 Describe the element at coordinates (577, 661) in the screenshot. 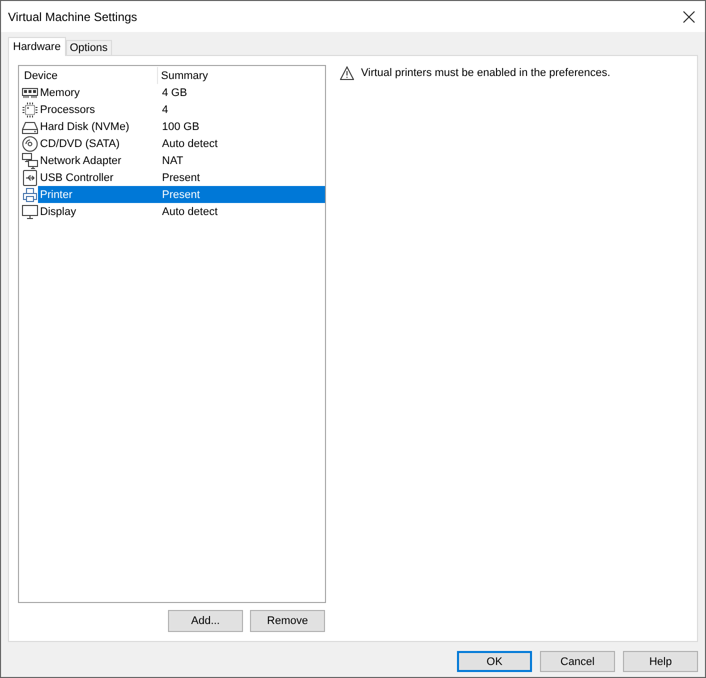

I see `dialog-button: Cancel` at that location.